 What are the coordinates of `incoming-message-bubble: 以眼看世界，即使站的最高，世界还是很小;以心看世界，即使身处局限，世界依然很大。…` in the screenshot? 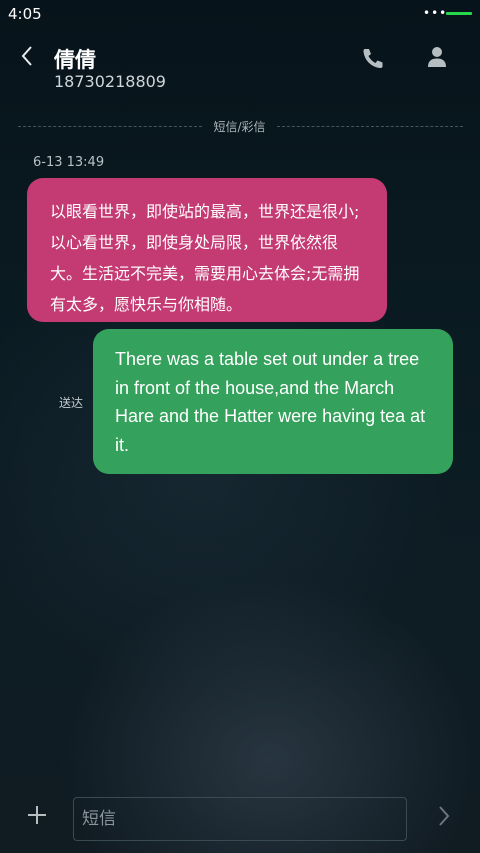 It's located at (207, 250).